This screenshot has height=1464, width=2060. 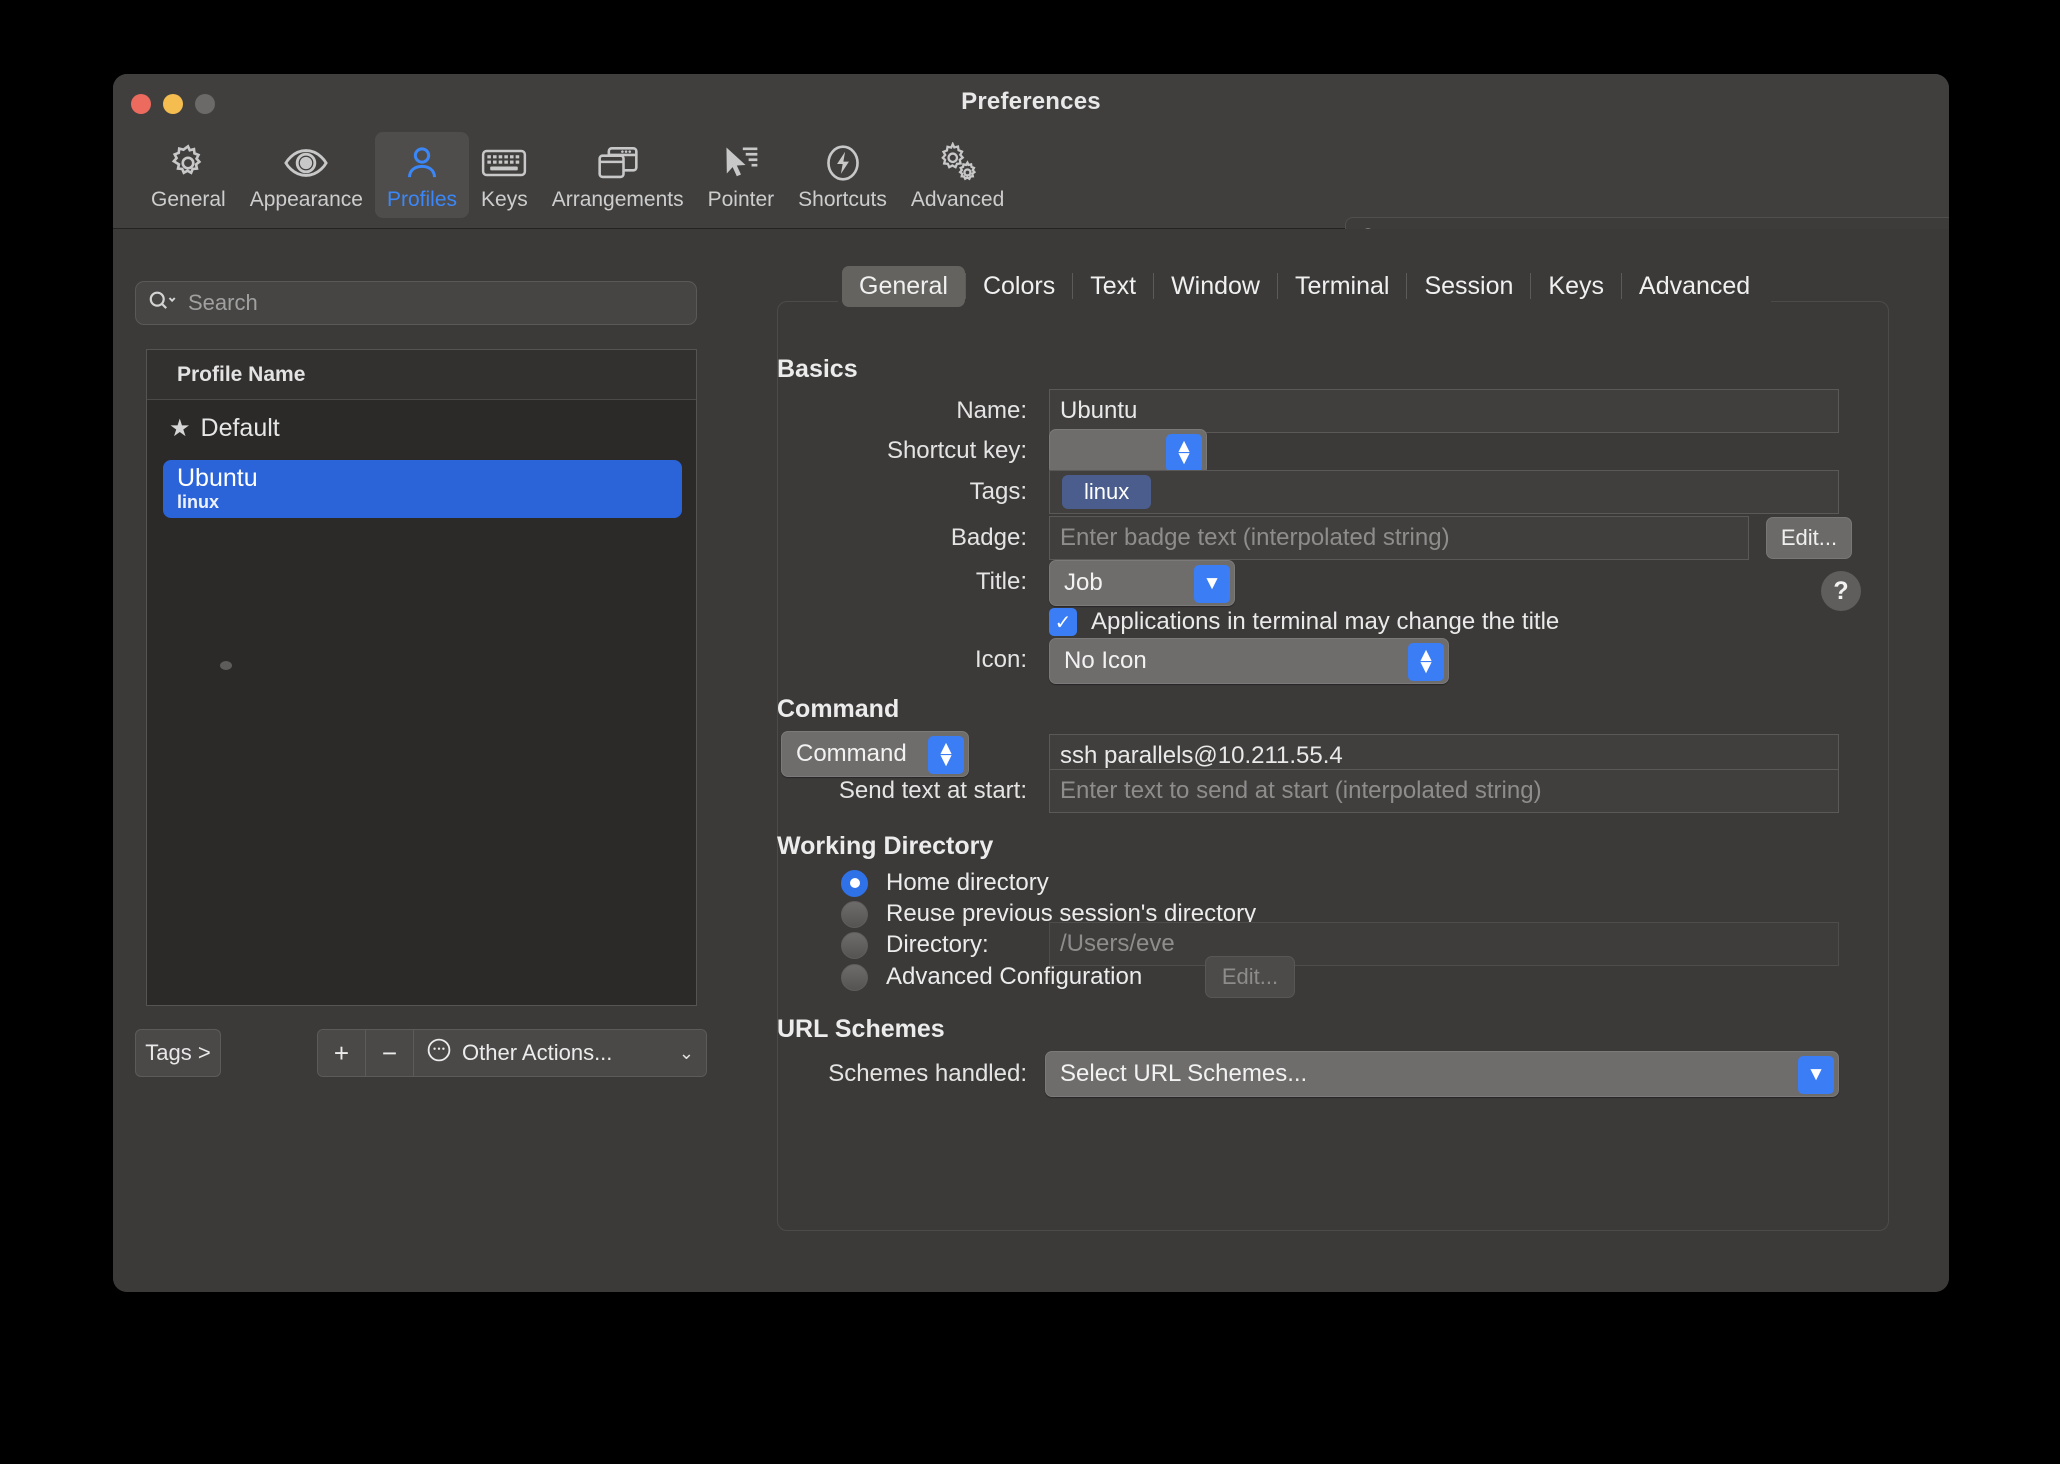 I want to click on bolt-icon, so click(x=843, y=163).